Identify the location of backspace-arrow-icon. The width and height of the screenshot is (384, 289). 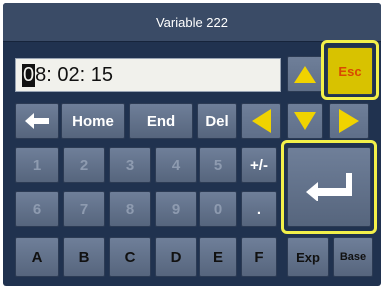
(37, 121).